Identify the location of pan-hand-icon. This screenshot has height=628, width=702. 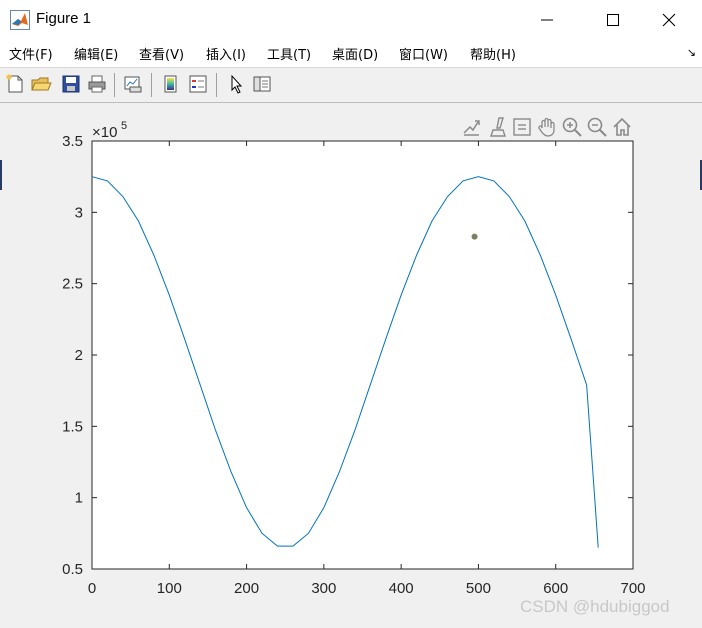
(547, 127).